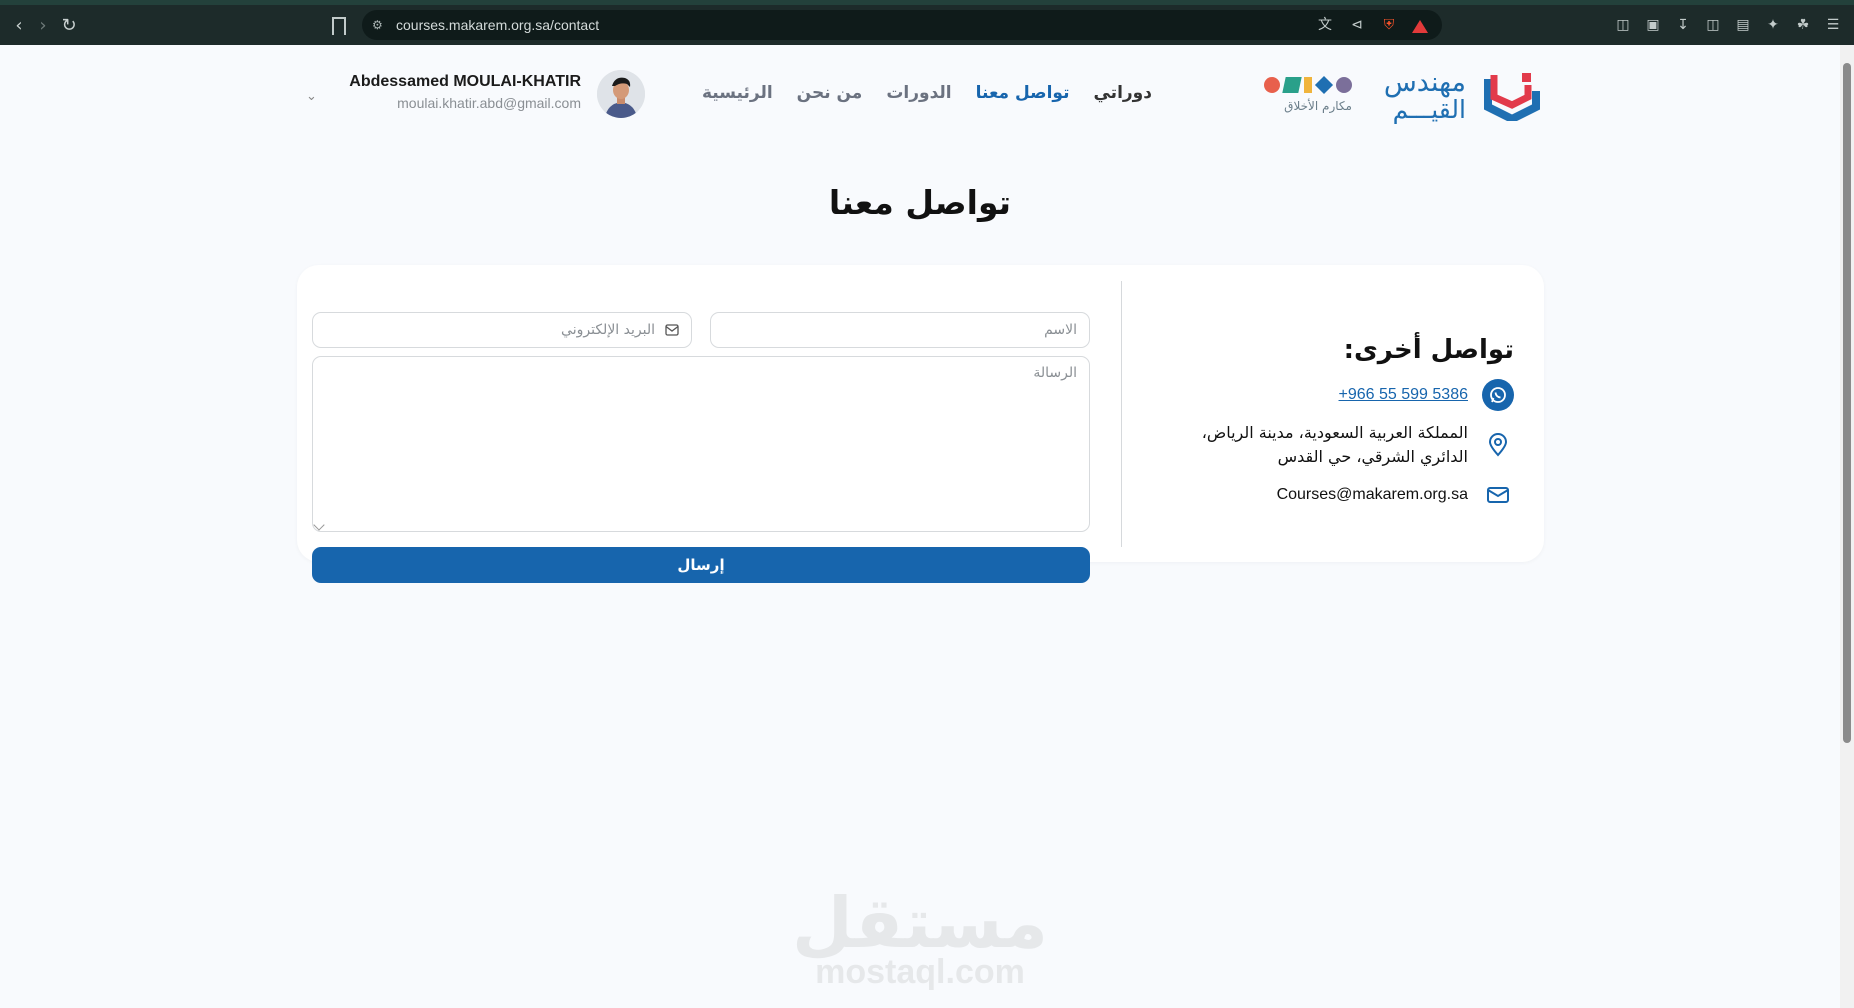  What do you see at coordinates (1713, 25) in the screenshot?
I see `sidebar-icon: ◫` at bounding box center [1713, 25].